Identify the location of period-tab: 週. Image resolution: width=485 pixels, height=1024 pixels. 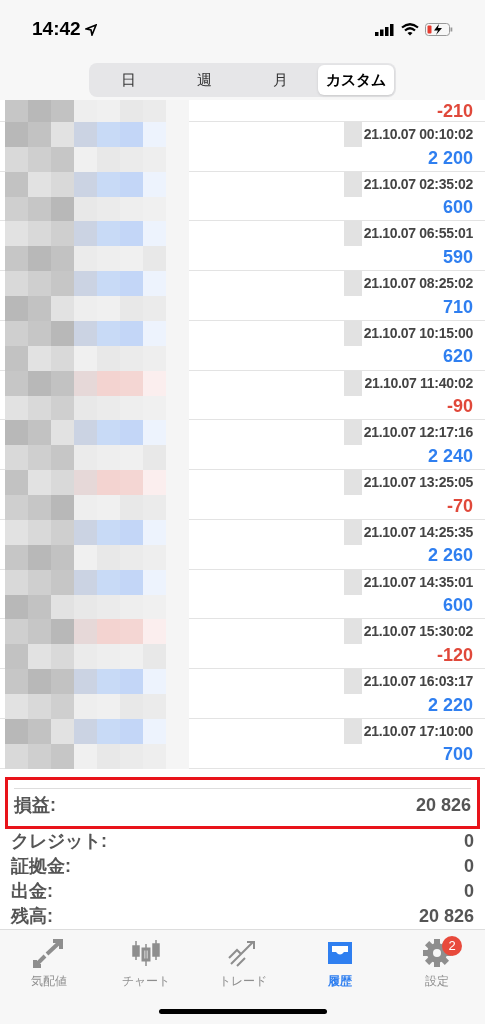
(204, 80).